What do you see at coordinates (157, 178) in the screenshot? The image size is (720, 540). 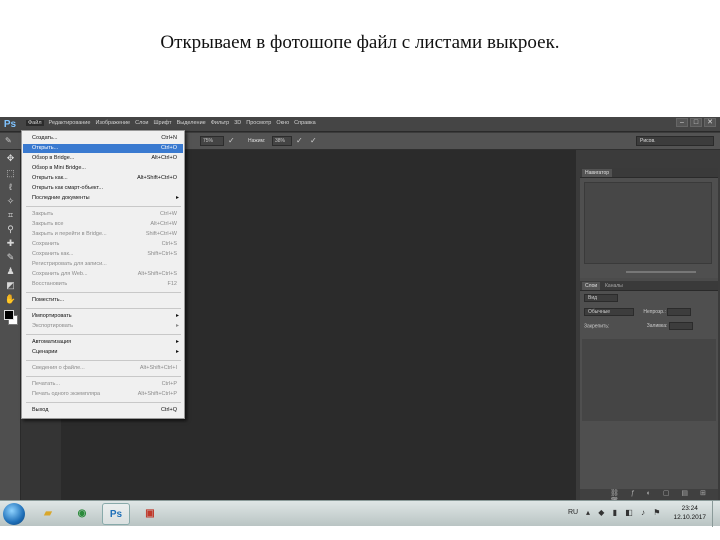 I see `menu-item-shortcut: Alt+Shift+Ctrl+O` at bounding box center [157, 178].